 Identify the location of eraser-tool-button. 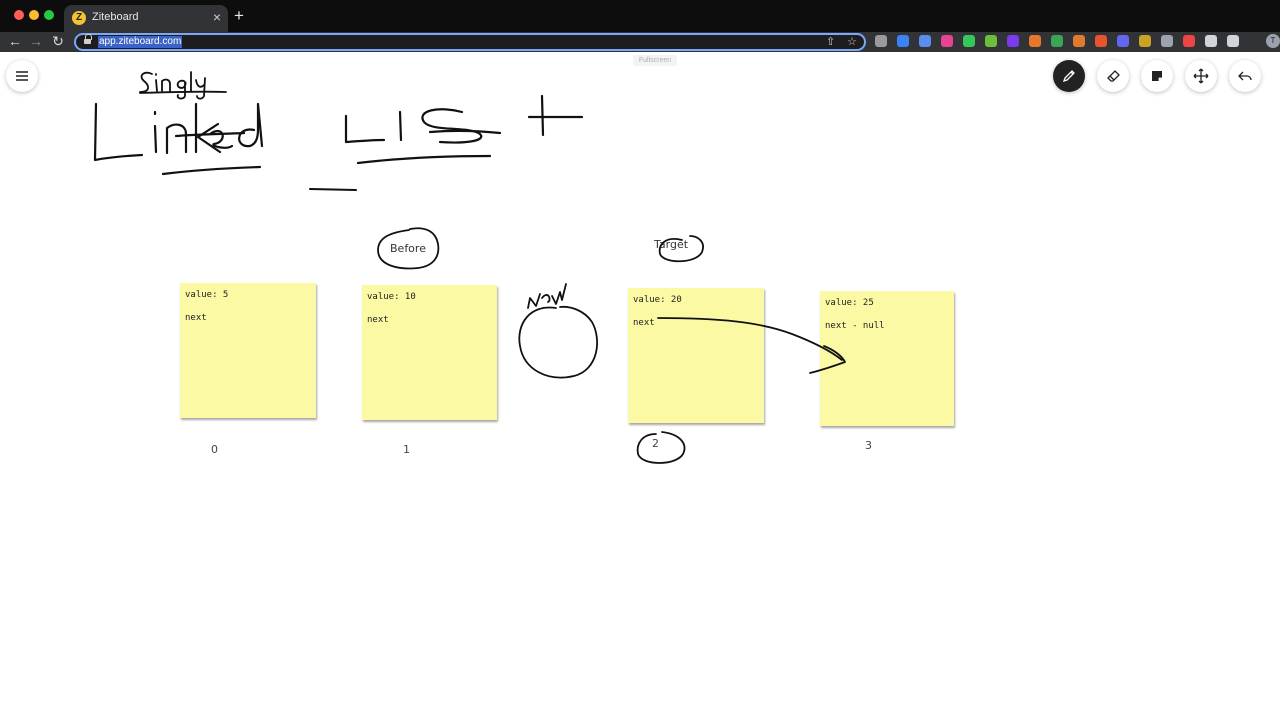
(1113, 76).